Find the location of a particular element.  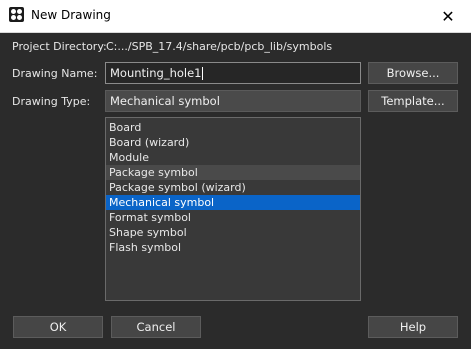

list-item-package-symbol-wizard: Package symbol (wizard) is located at coordinates (233, 187).